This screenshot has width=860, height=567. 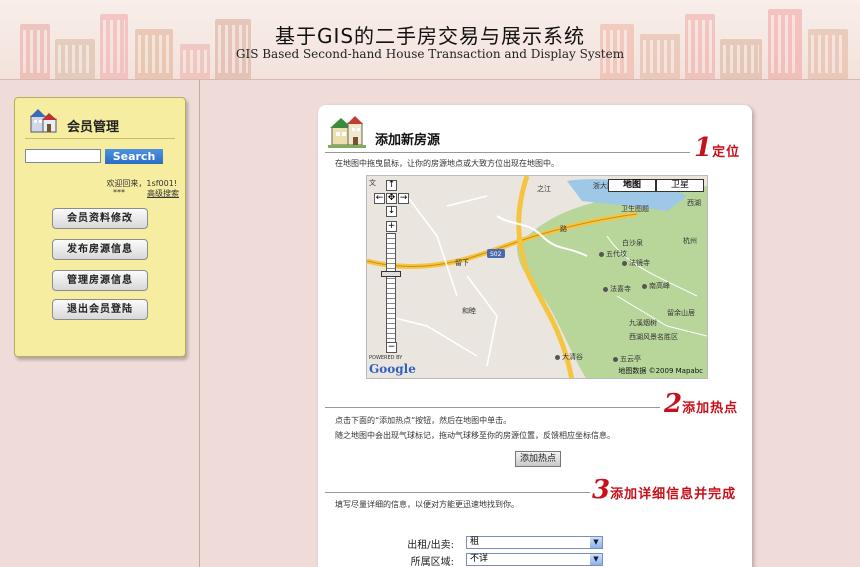 I want to click on map-label: 法喜寺, so click(x=617, y=289).